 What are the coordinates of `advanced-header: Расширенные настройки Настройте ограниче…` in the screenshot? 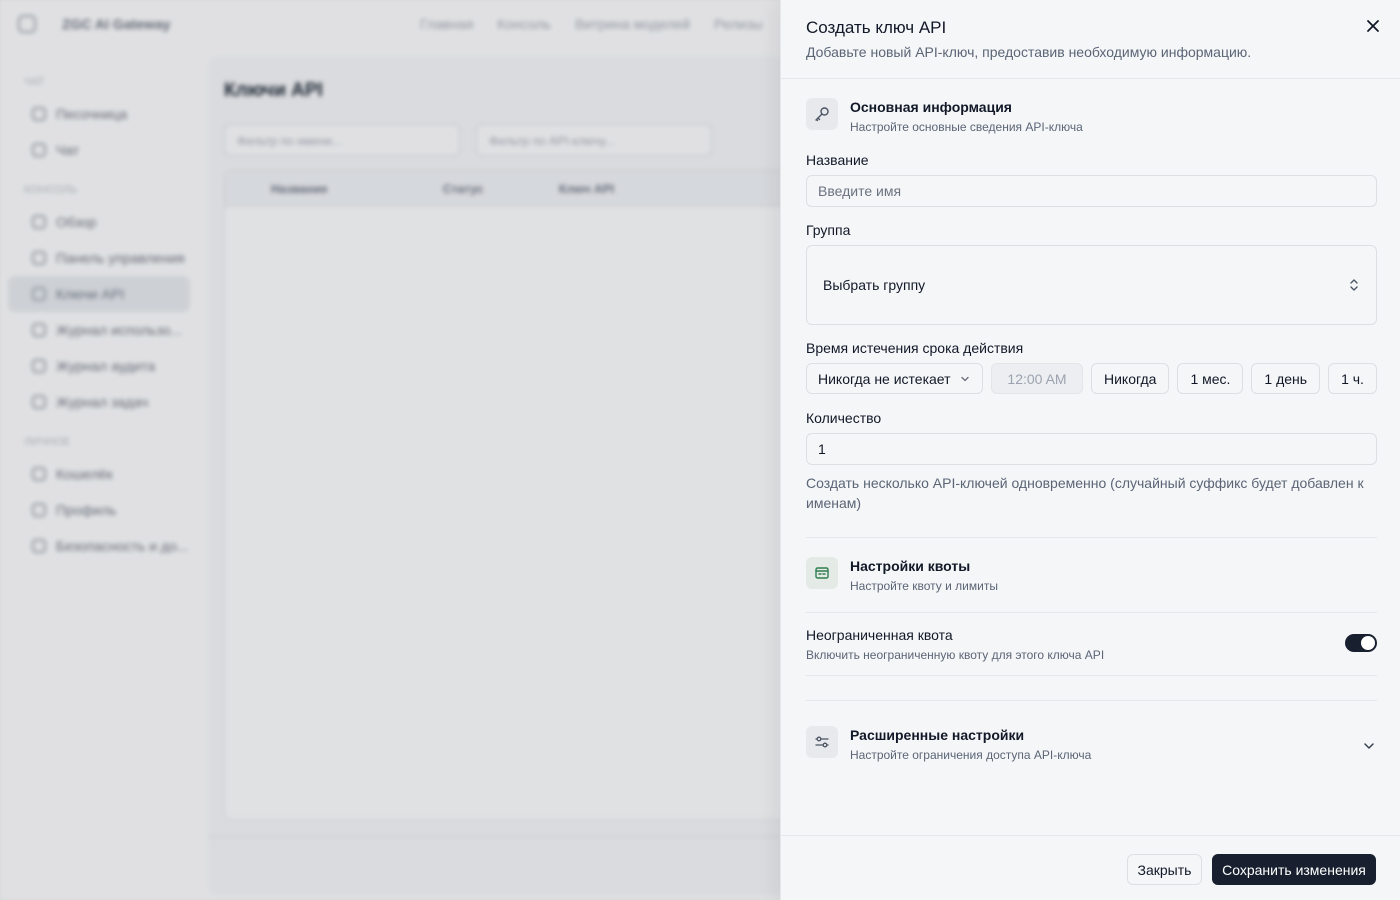 It's located at (948, 744).